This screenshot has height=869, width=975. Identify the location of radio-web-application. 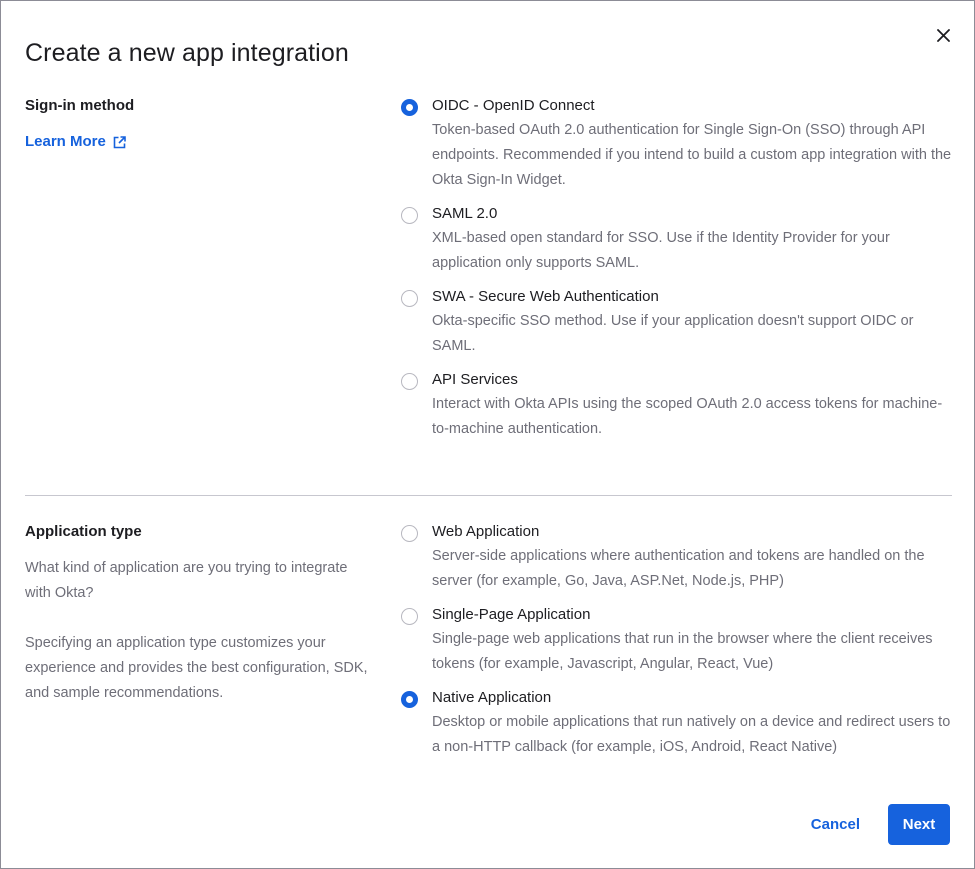
(409, 533).